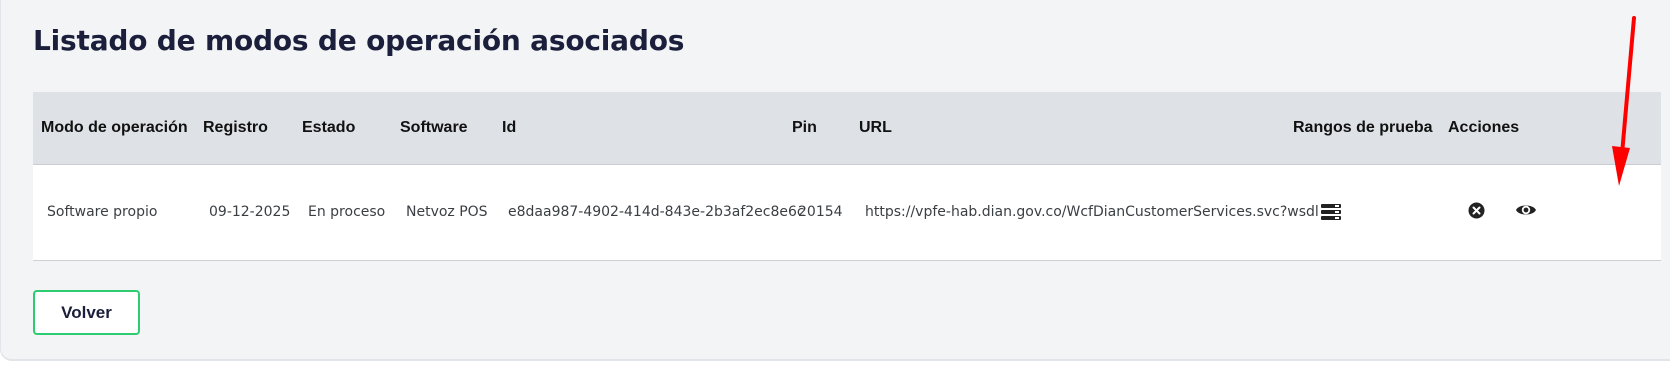  I want to click on cell-id: e8daa987-4902-414d-843e-2b3af2ec8e6c, so click(656, 212).